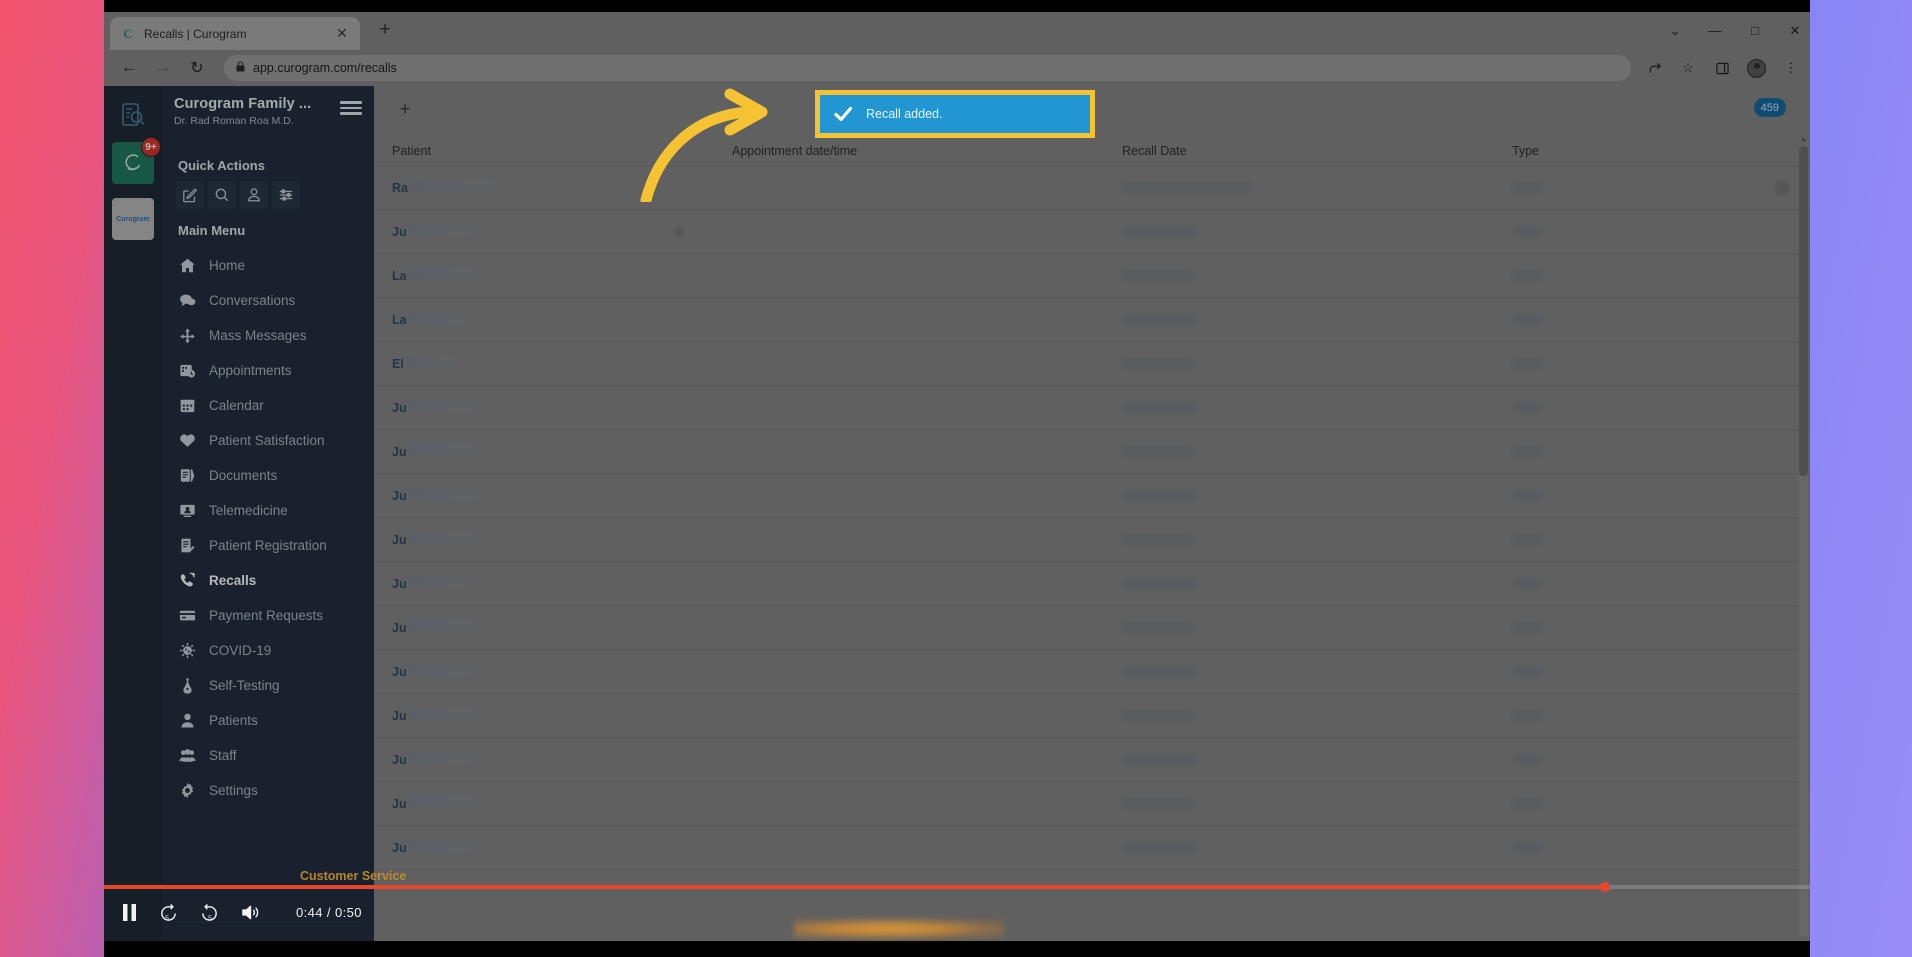  What do you see at coordinates (957, 887) in the screenshot?
I see `video-scrubber-track` at bounding box center [957, 887].